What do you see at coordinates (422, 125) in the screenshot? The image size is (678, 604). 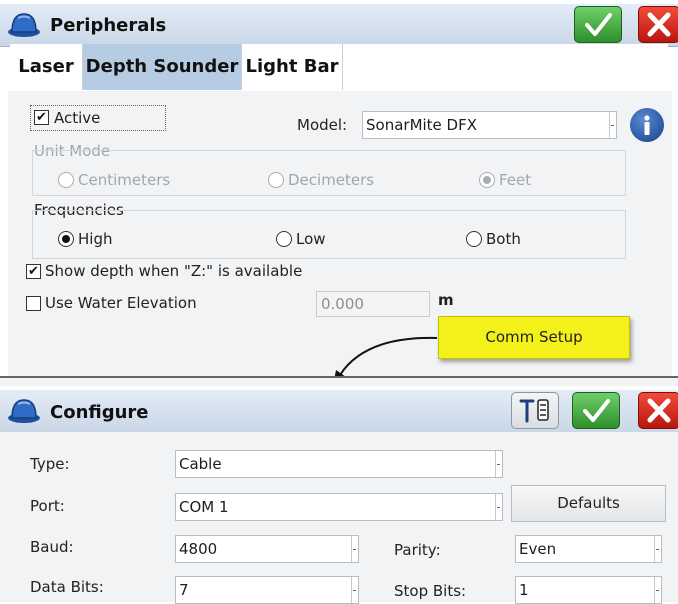 I see `model-value: SonarMite DFX` at bounding box center [422, 125].